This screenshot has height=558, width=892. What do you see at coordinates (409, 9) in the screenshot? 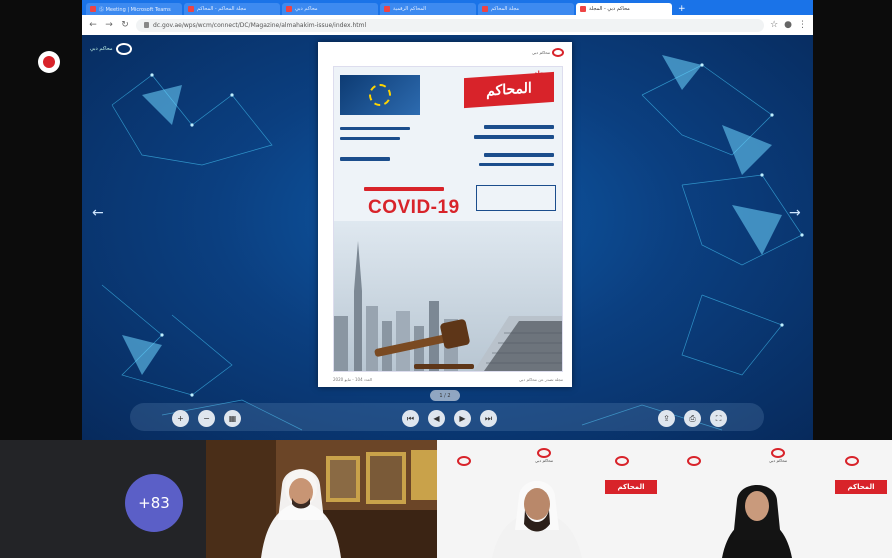
I see `browser-tab-label: المحاكم الرقمية` at bounding box center [409, 9].